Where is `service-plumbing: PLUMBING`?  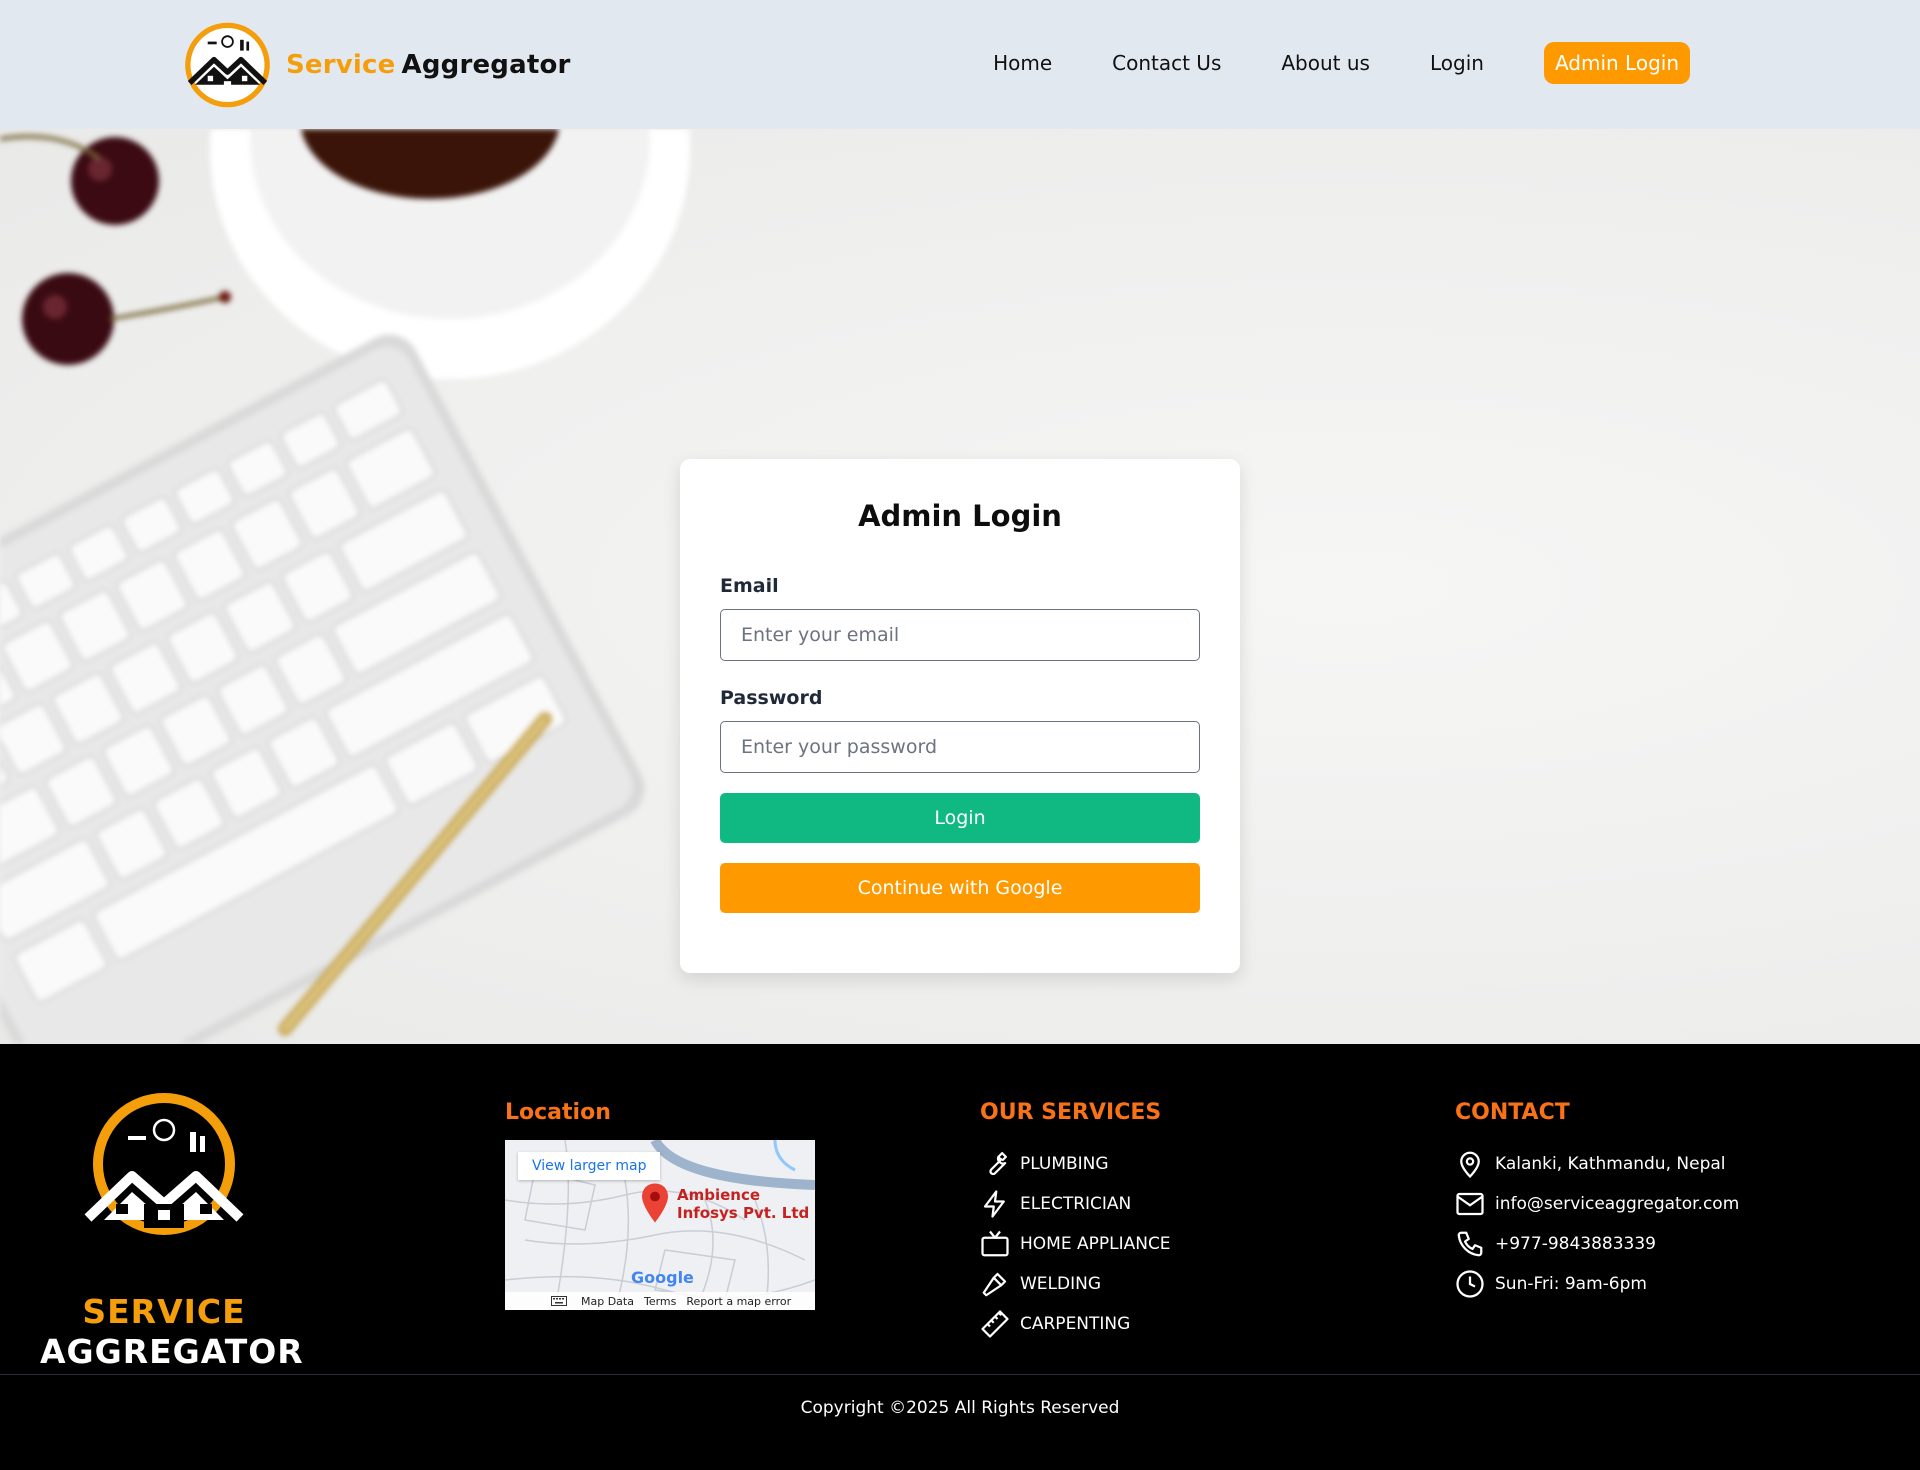
service-plumbing: PLUMBING is located at coordinates (1075, 1164).